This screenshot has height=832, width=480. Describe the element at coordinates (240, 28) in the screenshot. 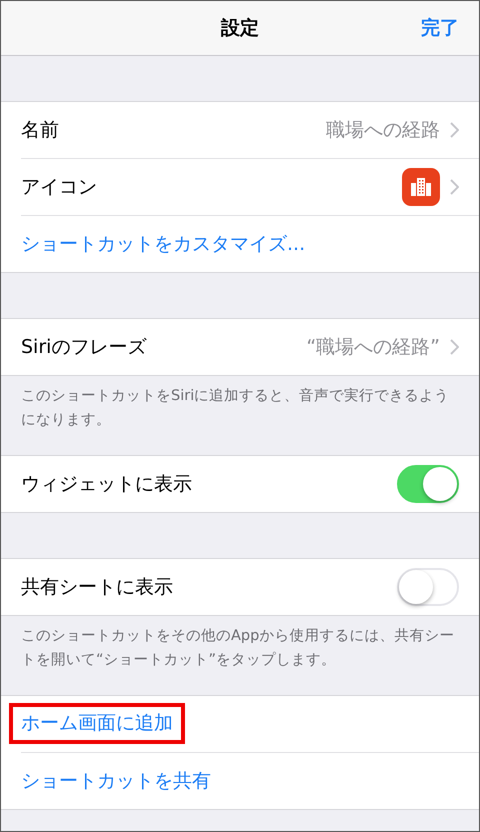

I see `screen-title: 設定` at that location.